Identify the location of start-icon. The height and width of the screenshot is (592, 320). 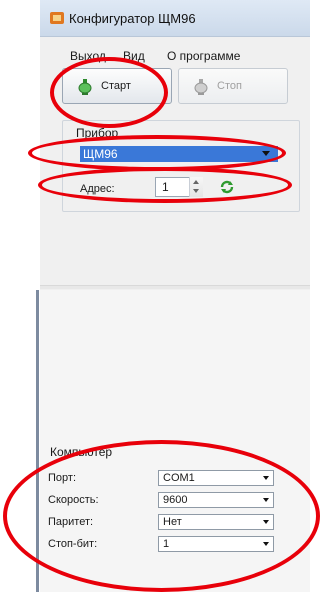
(85, 87).